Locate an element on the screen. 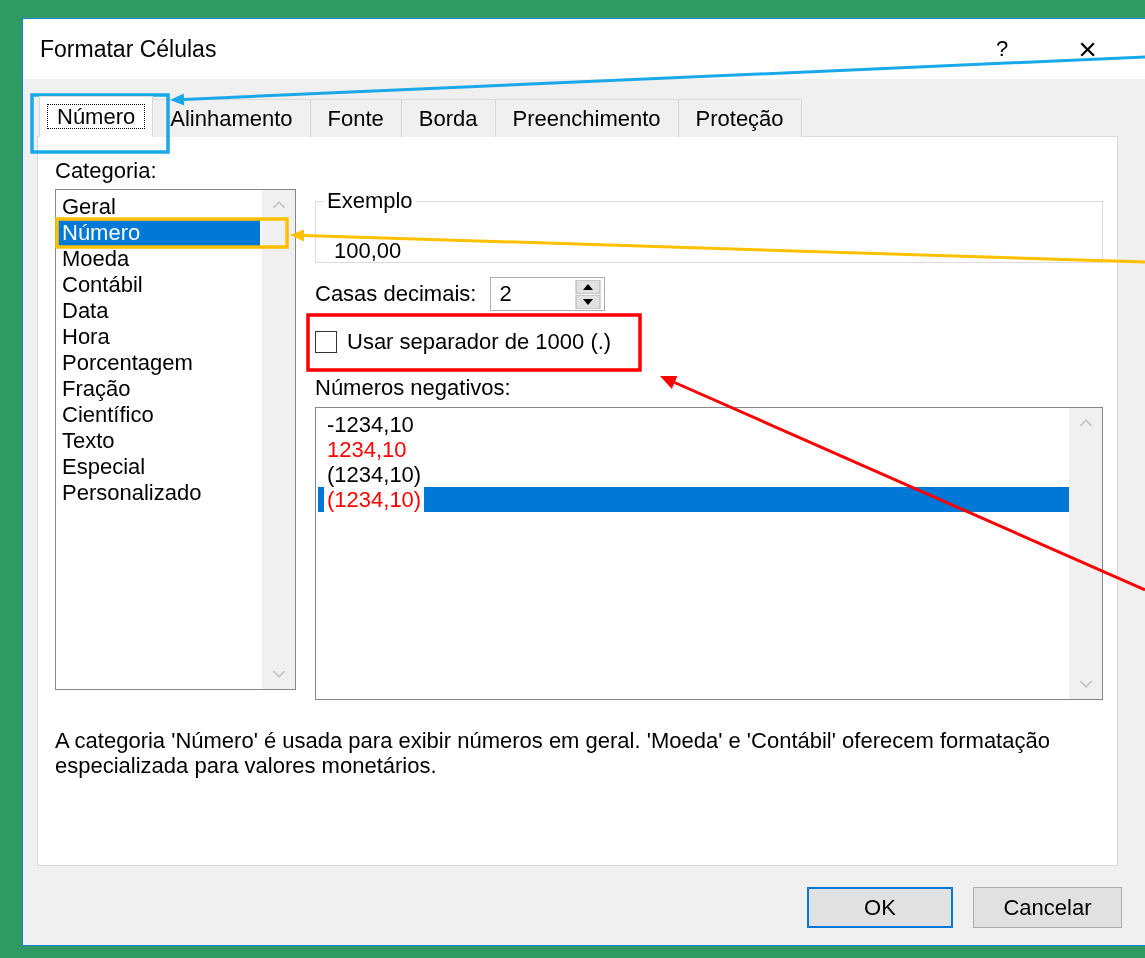  category-item: Porcentagem is located at coordinates (159, 363).